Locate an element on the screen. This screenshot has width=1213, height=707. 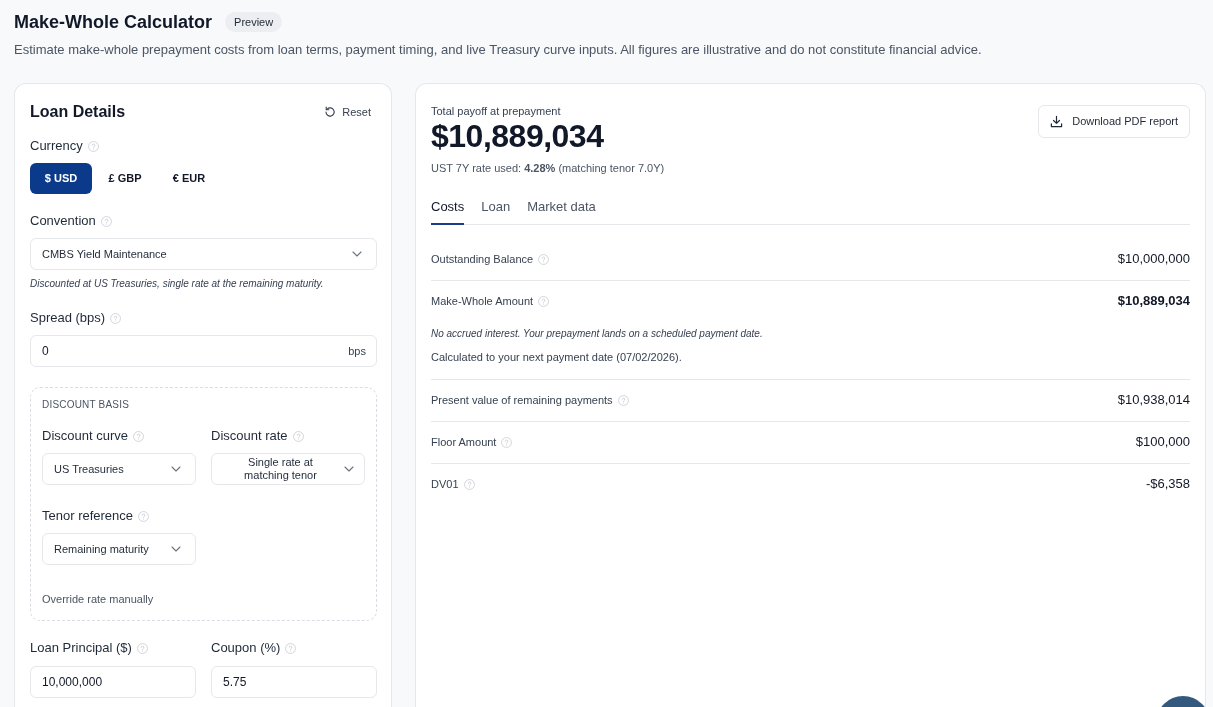
field-label: Coupon (%) is located at coordinates (246, 648).